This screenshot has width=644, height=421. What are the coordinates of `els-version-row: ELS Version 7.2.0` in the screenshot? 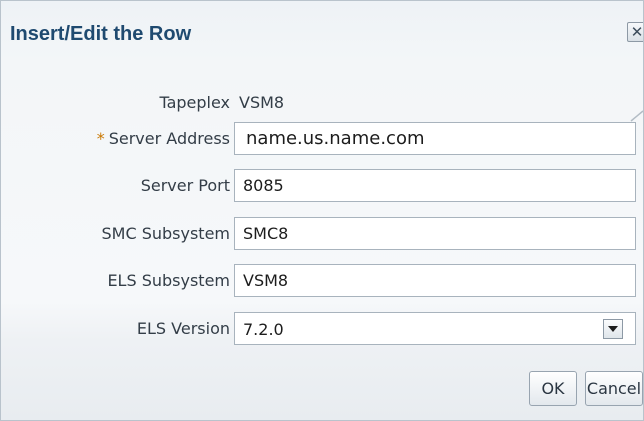 It's located at (322, 329).